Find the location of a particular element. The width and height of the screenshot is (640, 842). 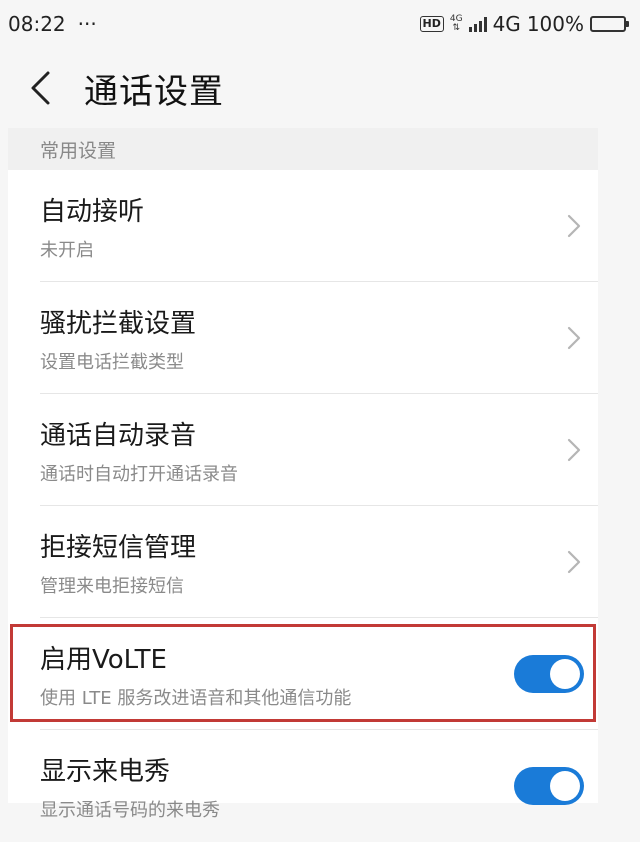

back-button is located at coordinates (40, 88).